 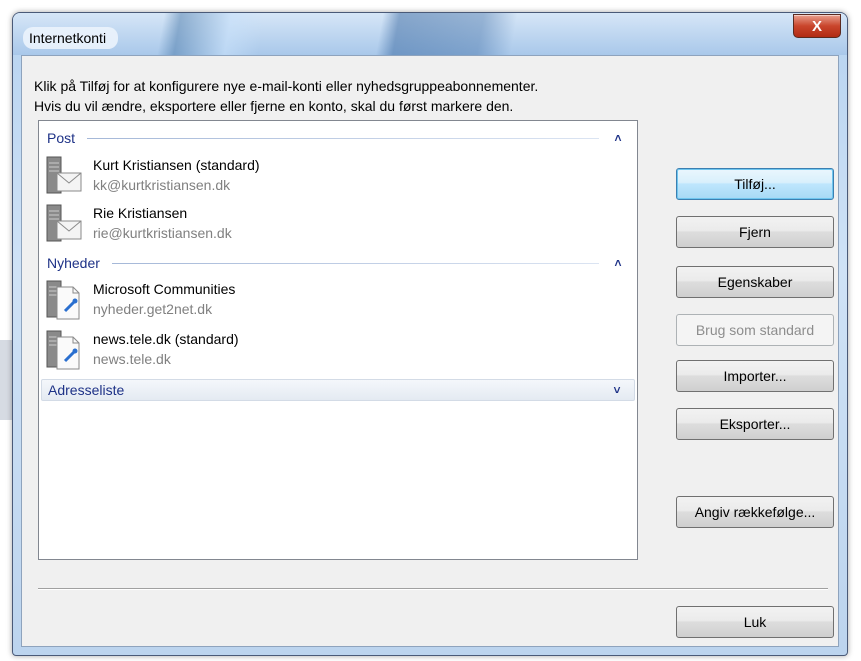 I want to click on group-label-nyheder: Nyheder, so click(x=73, y=263).